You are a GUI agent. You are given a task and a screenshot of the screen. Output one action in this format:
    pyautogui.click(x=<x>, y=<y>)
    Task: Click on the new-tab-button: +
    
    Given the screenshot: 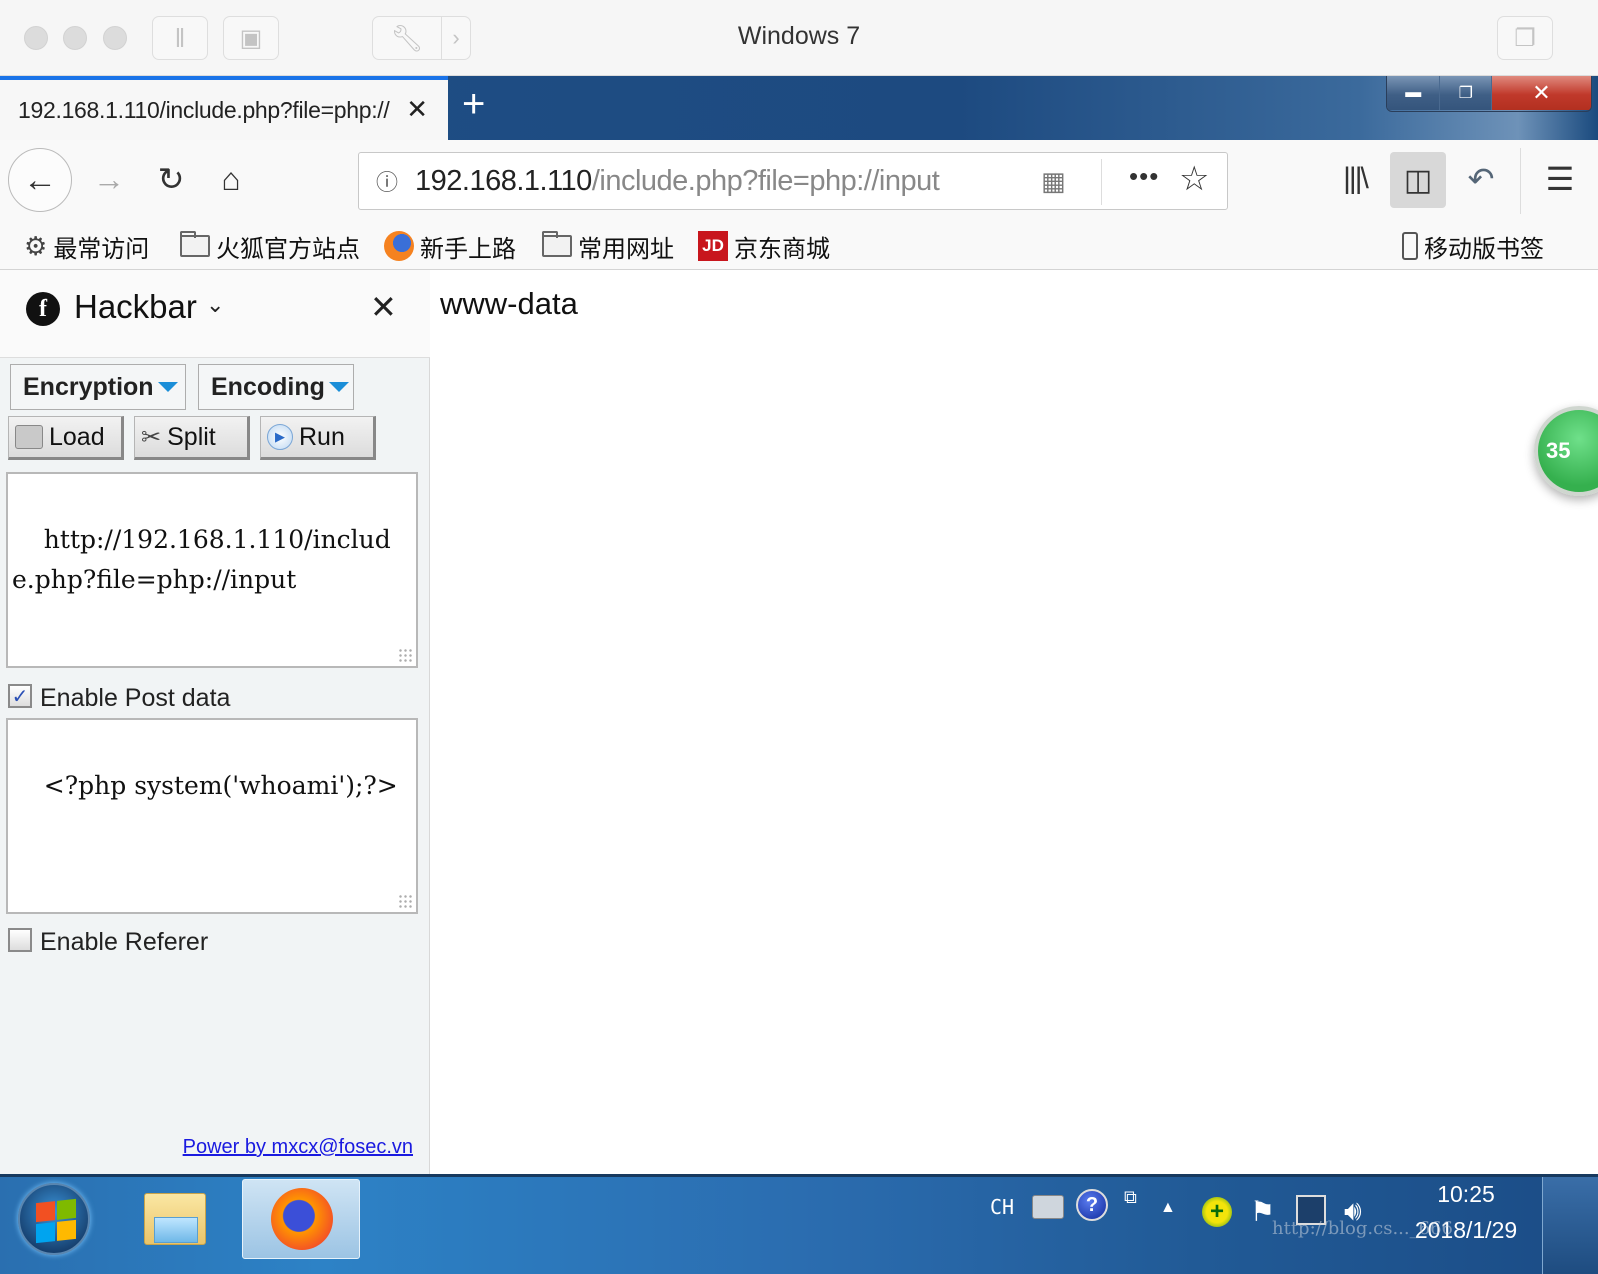 What is the action you would take?
    pyautogui.click(x=473, y=104)
    